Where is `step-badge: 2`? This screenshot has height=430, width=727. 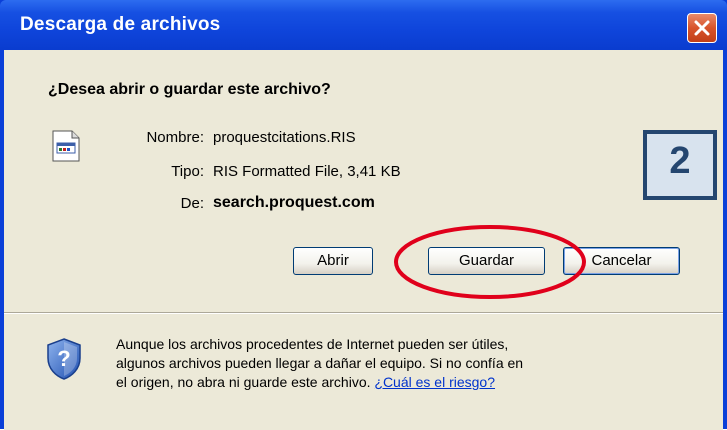
step-badge: 2 is located at coordinates (680, 165).